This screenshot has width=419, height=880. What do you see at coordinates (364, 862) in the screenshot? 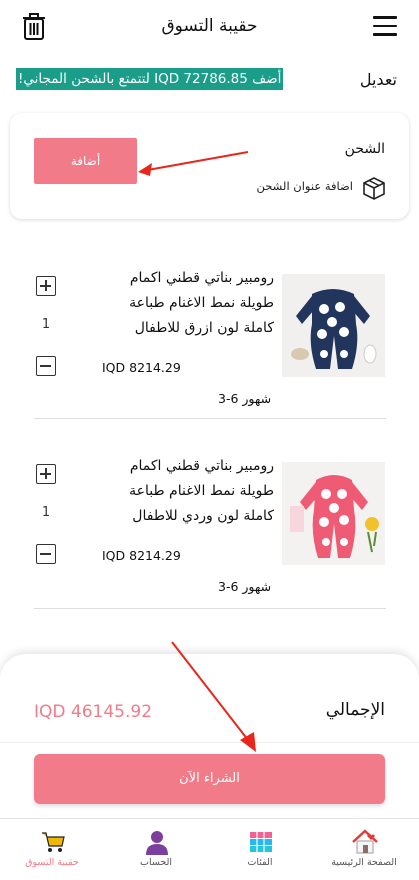
I see `tab-label: الصفحة الرئيسية` at bounding box center [364, 862].